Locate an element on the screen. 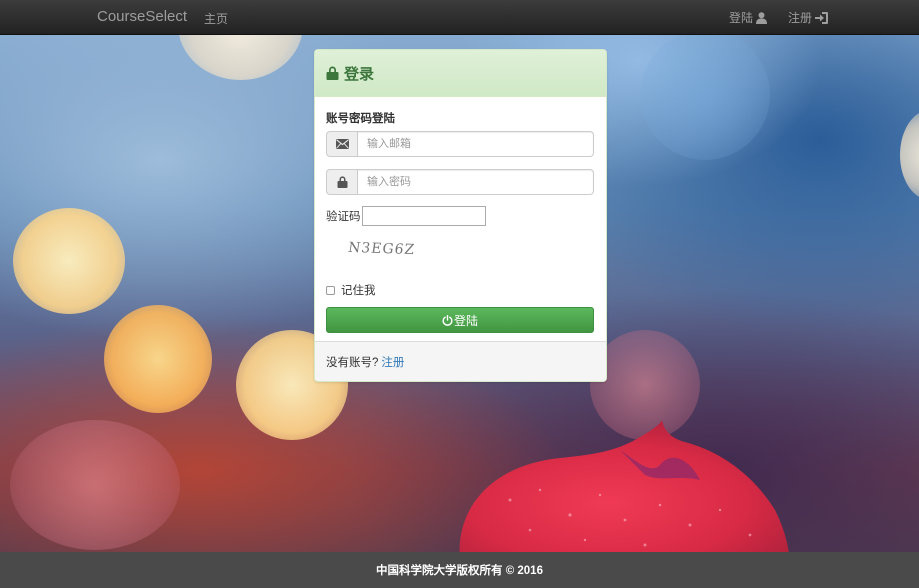 The width and height of the screenshot is (919, 588). login-button: 登陆 is located at coordinates (460, 320).